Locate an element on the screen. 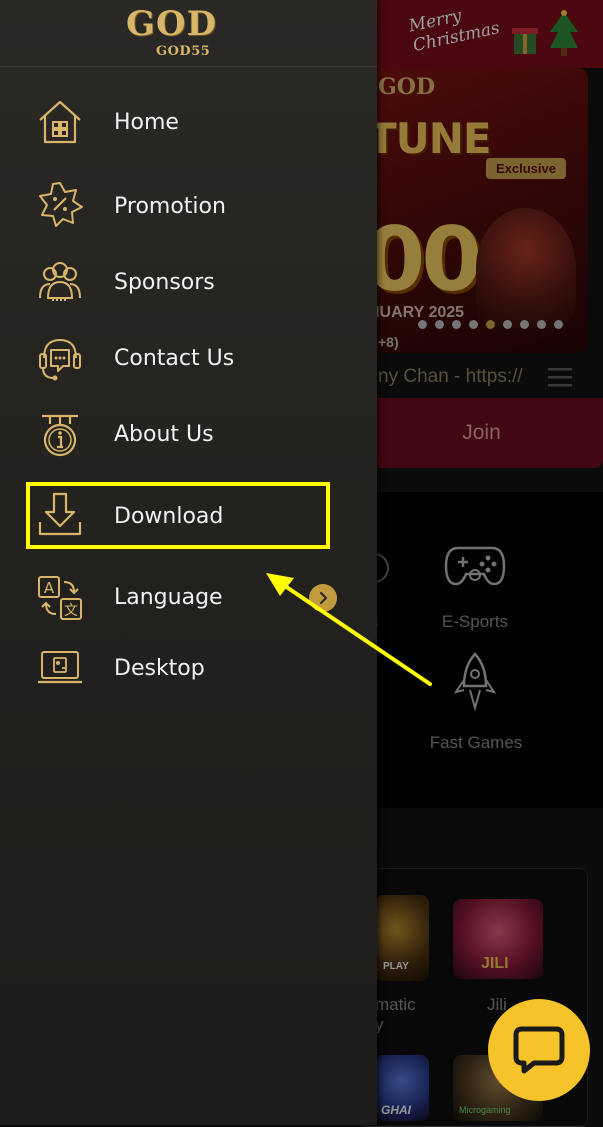  language-translate-icon: A 文 is located at coordinates (60, 598).